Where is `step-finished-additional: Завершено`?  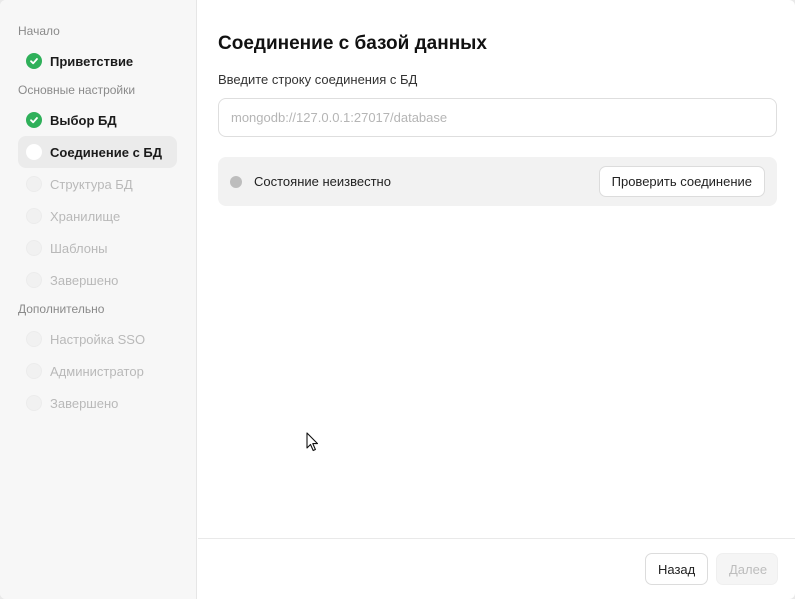
step-finished-additional: Завершено is located at coordinates (97, 403).